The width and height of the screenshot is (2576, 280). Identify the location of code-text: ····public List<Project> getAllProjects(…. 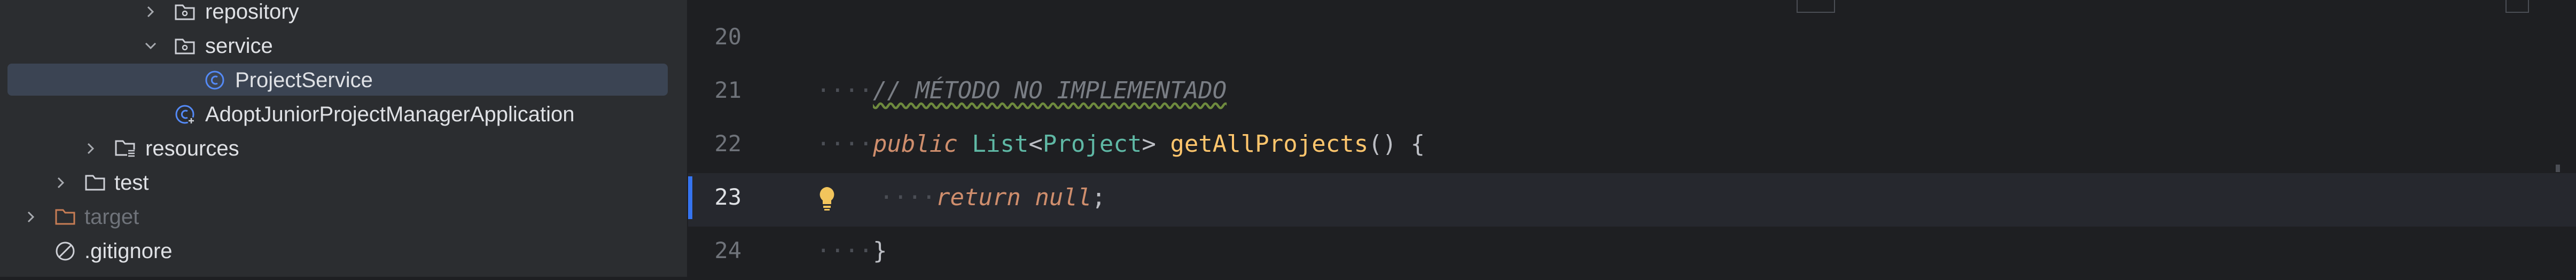
(1120, 144).